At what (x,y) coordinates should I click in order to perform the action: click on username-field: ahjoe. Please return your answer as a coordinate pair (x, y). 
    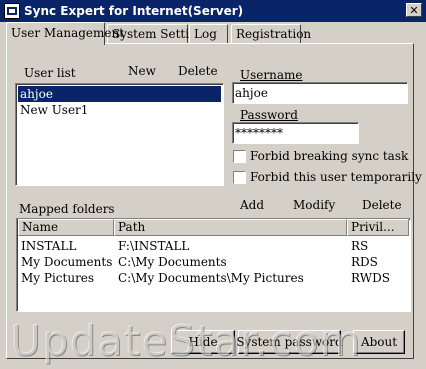
    Looking at the image, I should click on (320, 93).